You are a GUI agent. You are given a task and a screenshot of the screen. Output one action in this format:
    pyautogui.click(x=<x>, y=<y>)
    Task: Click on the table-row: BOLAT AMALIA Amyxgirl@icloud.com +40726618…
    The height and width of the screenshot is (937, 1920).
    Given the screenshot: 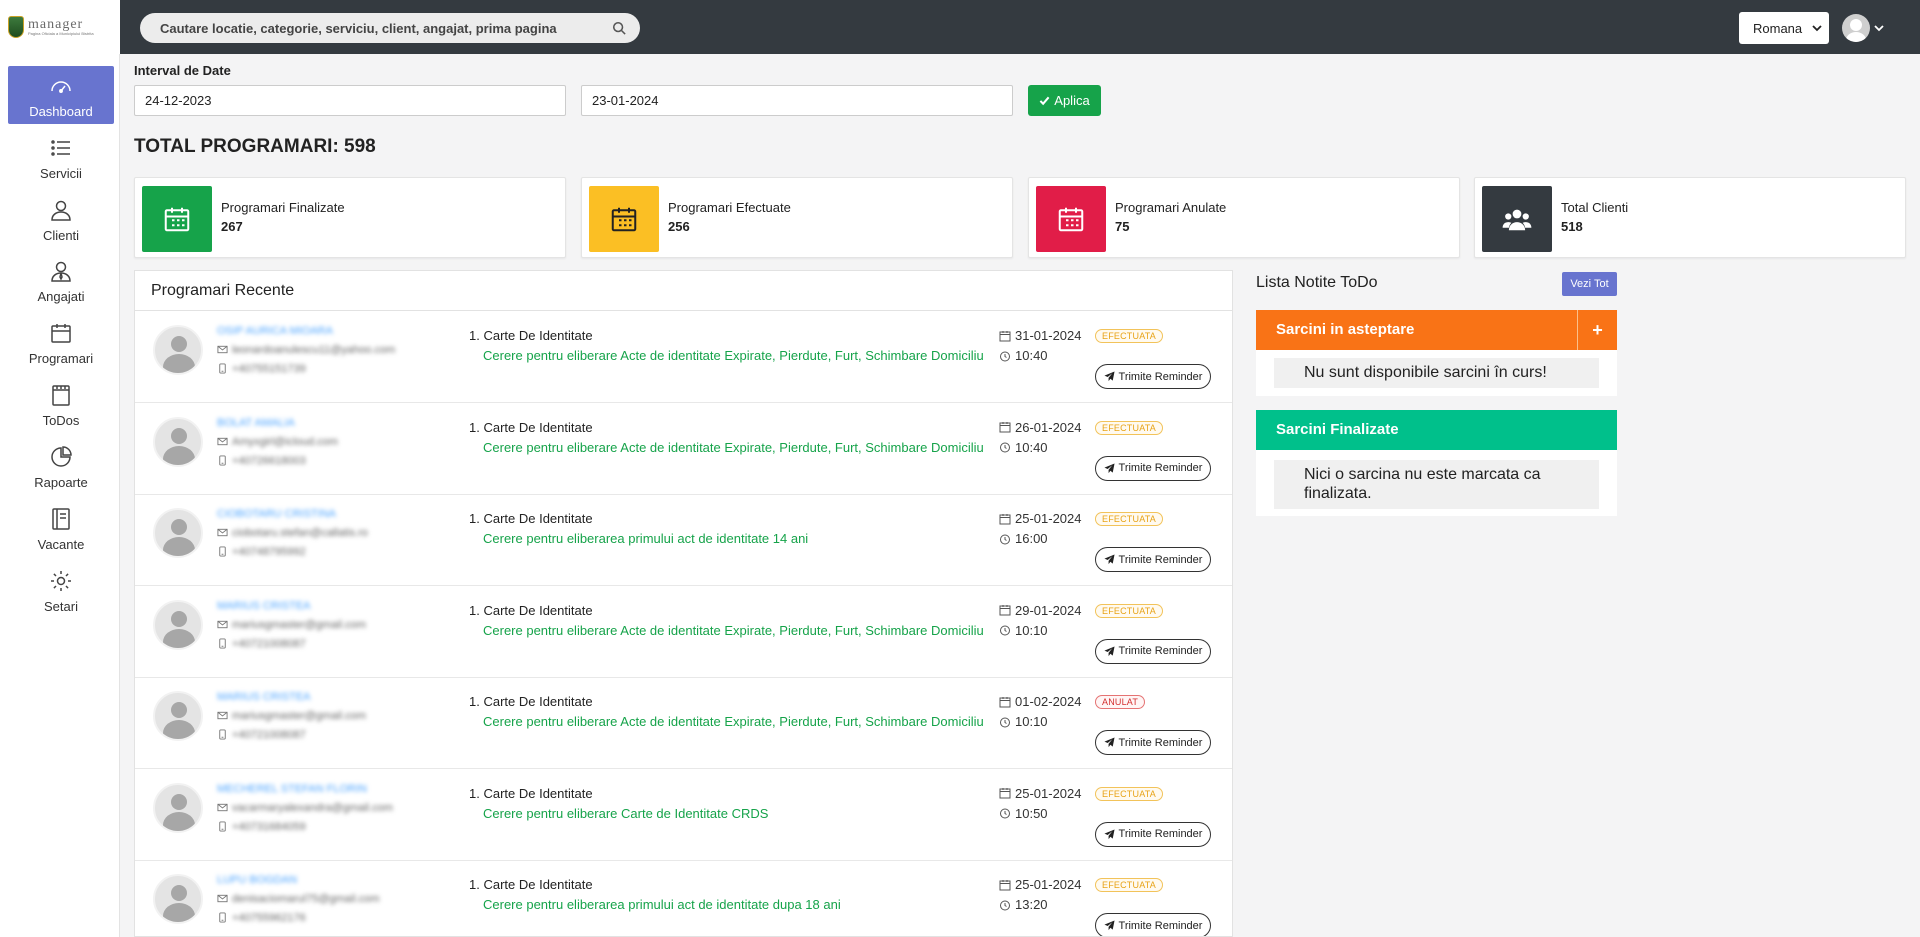 What is the action you would take?
    pyautogui.click(x=683, y=449)
    